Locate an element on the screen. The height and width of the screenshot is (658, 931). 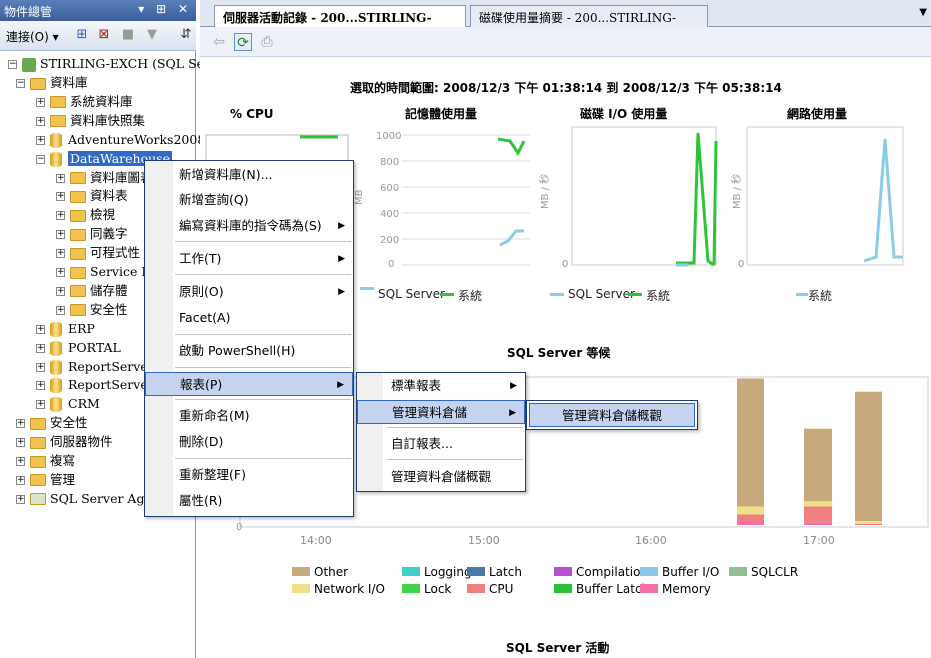
tree-node: + PORTAL is located at coordinates (78, 348).